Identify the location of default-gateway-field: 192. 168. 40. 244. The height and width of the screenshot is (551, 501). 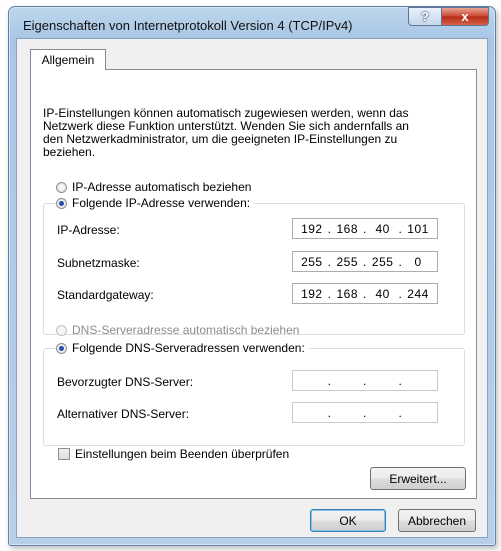
(365, 293).